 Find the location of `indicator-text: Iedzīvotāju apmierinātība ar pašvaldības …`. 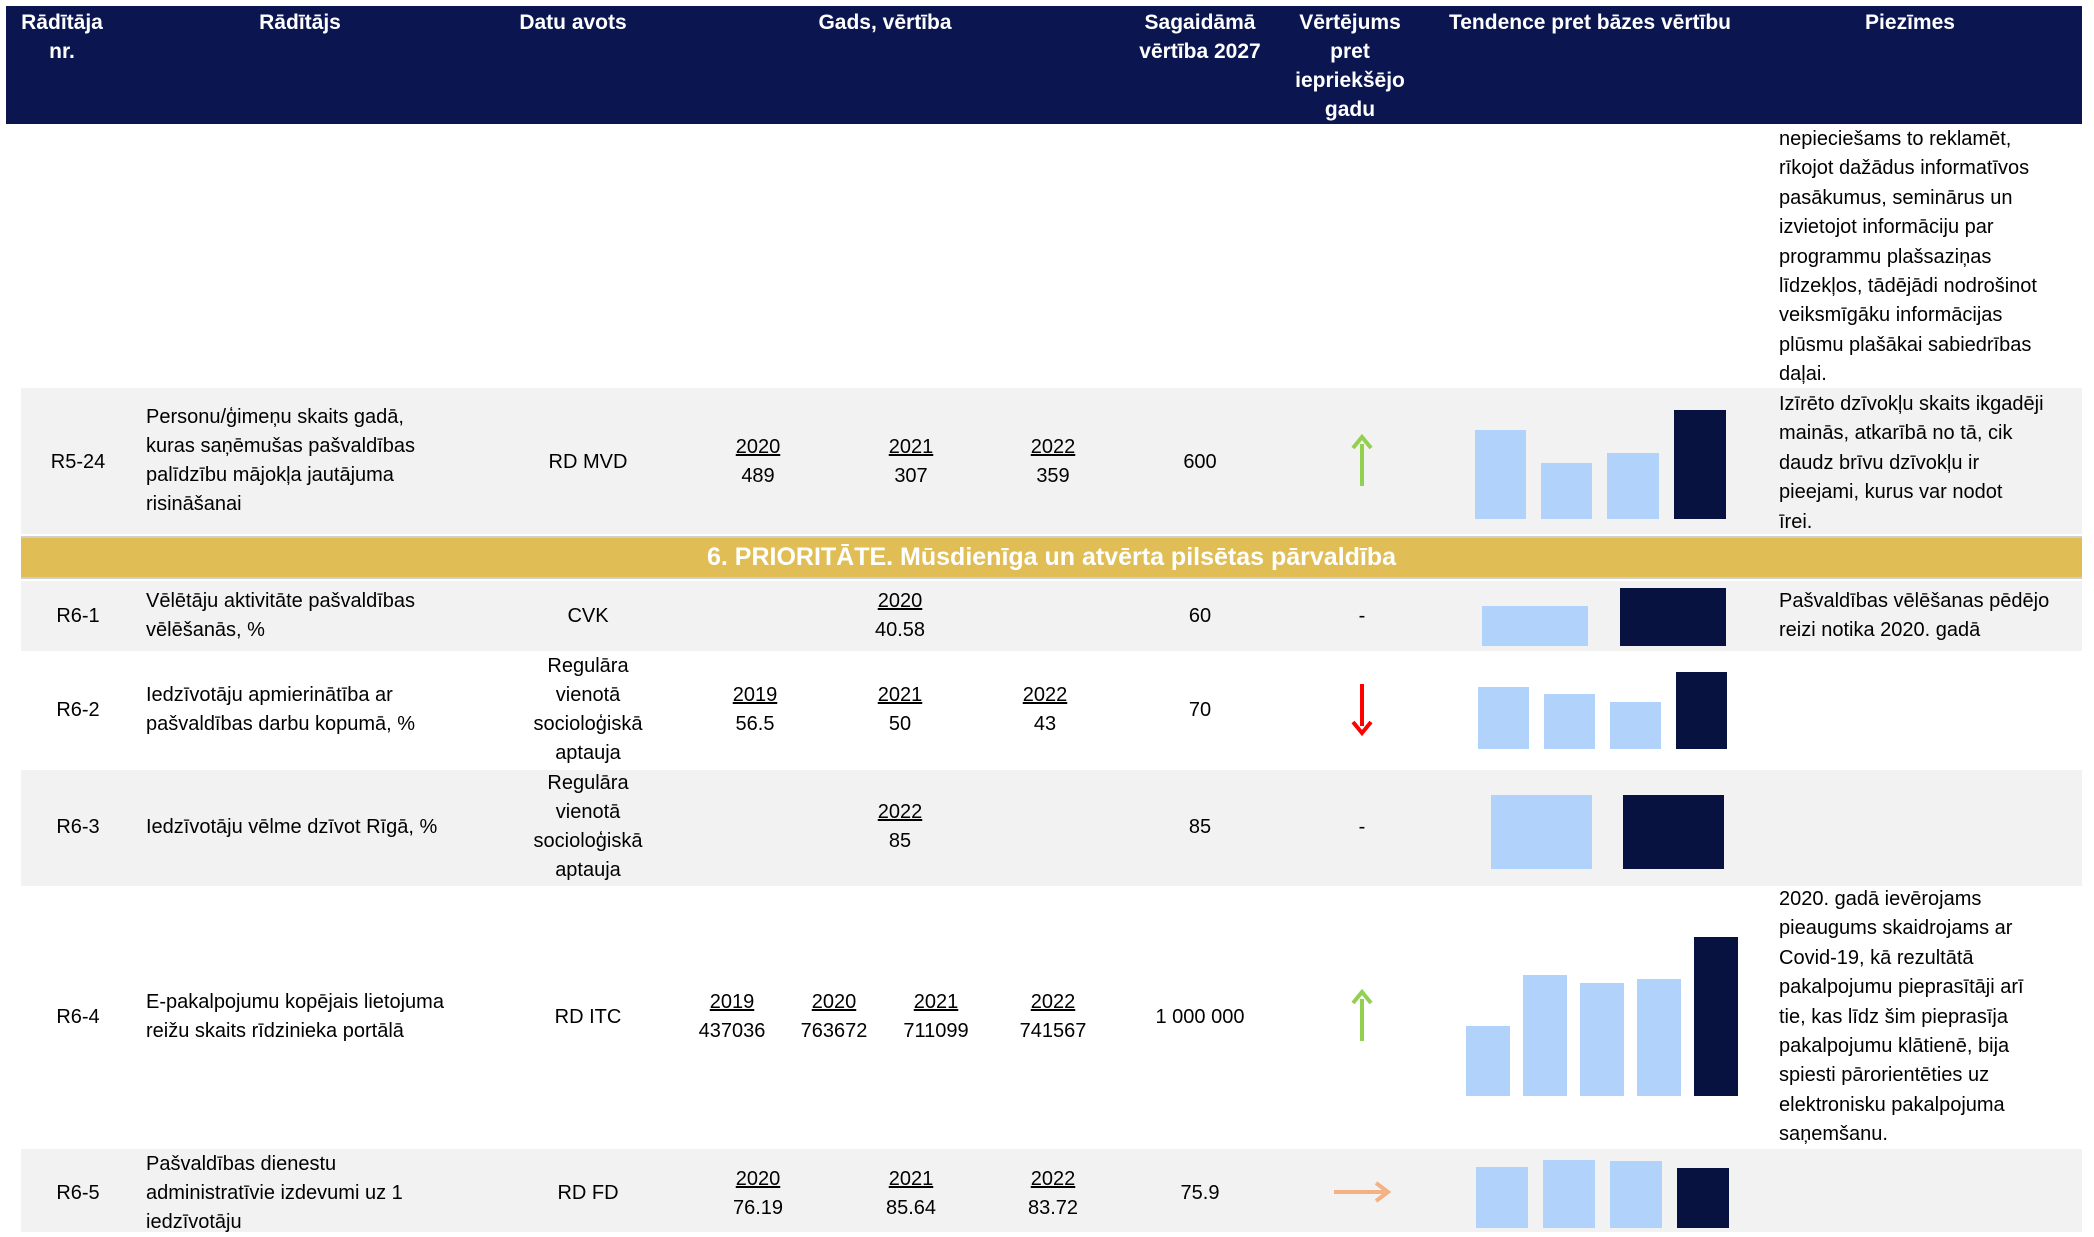

indicator-text: Iedzīvotāju apmierinātība ar pašvaldības … is located at coordinates (281, 709).